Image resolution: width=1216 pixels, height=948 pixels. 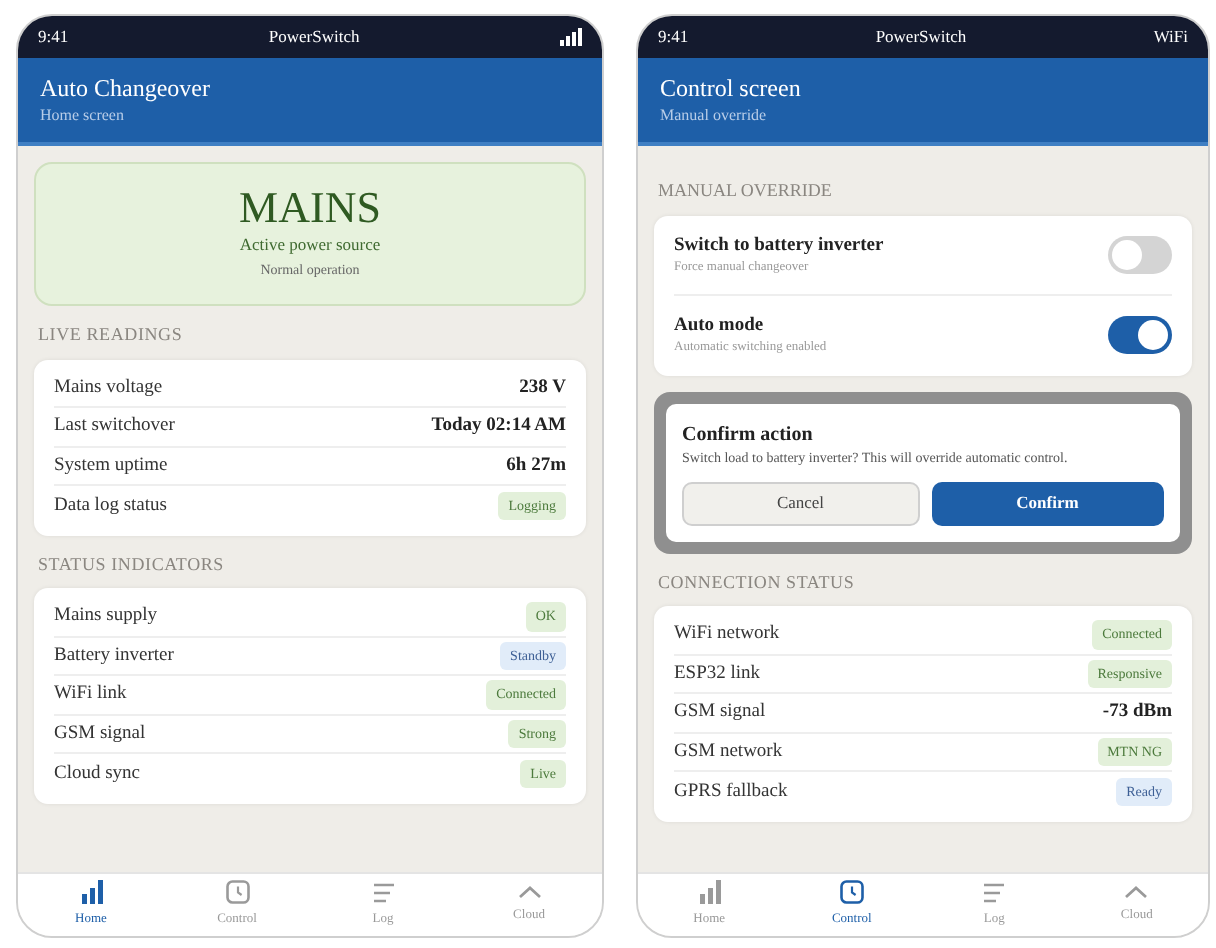 What do you see at coordinates (111, 466) in the screenshot?
I see `row-label: System uptime` at bounding box center [111, 466].